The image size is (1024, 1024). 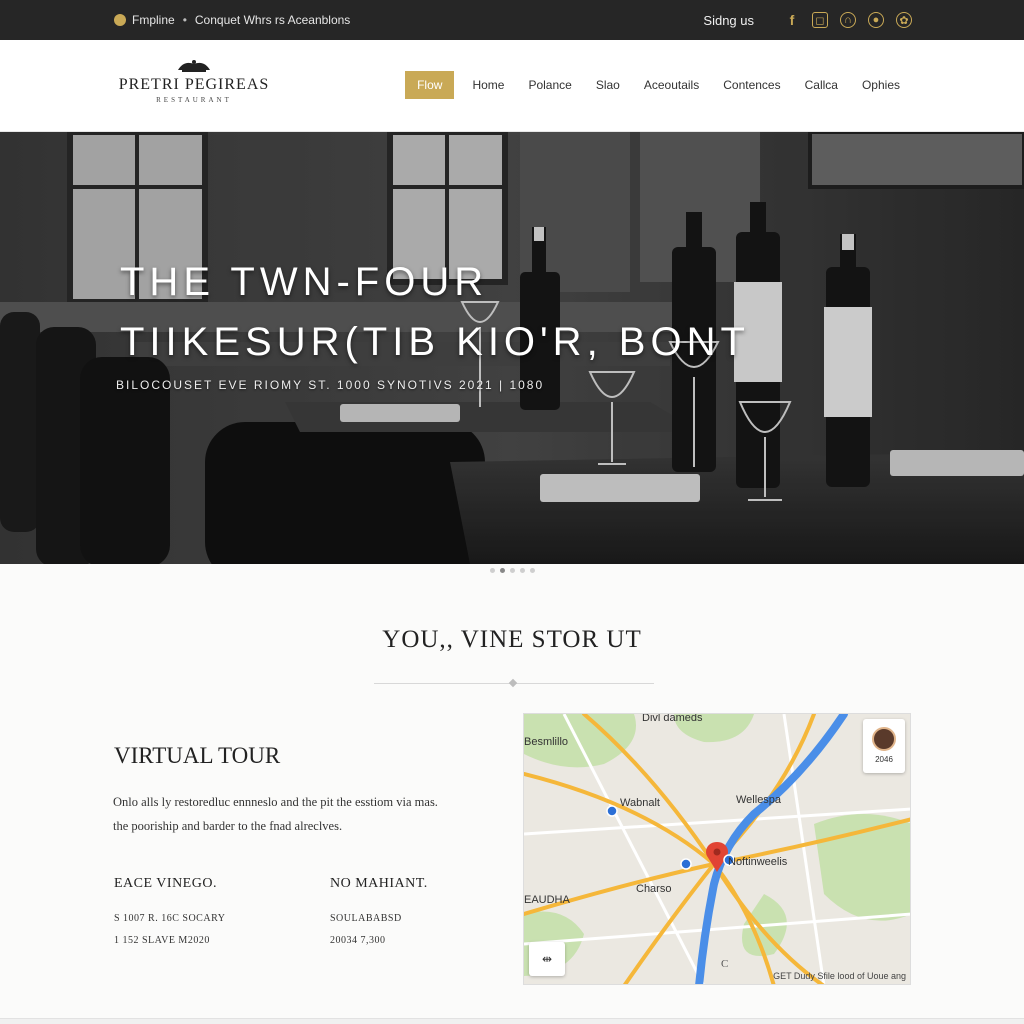 What do you see at coordinates (547, 959) in the screenshot?
I see `map-expand-icon: ⇹` at bounding box center [547, 959].